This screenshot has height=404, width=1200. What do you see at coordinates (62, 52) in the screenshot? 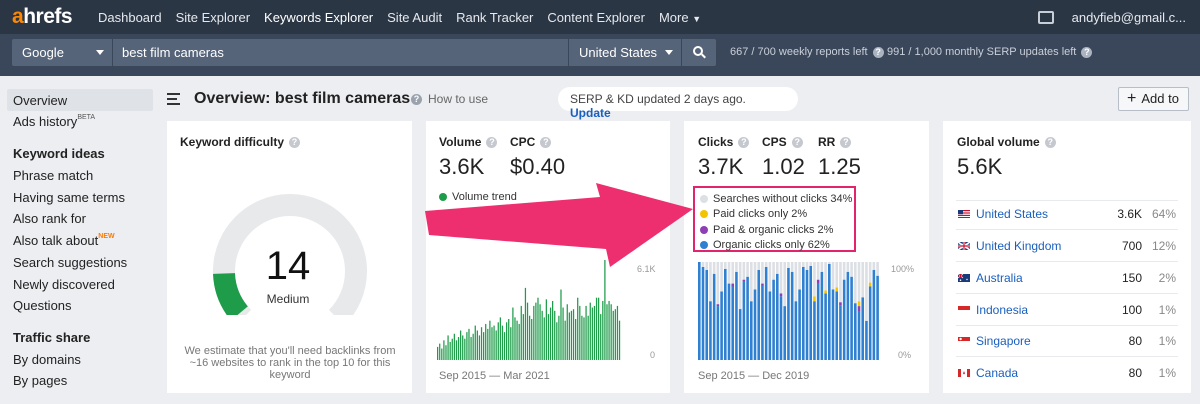
I see `search-engine-select: Google` at bounding box center [62, 52].